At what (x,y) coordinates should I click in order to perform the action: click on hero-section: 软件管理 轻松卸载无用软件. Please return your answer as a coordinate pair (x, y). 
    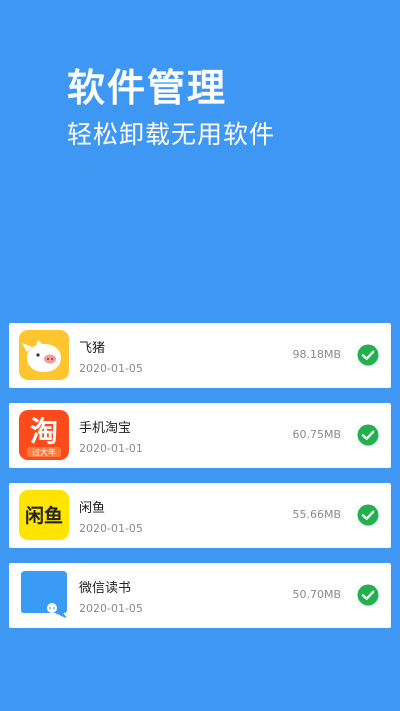
    Looking at the image, I should click on (171, 107).